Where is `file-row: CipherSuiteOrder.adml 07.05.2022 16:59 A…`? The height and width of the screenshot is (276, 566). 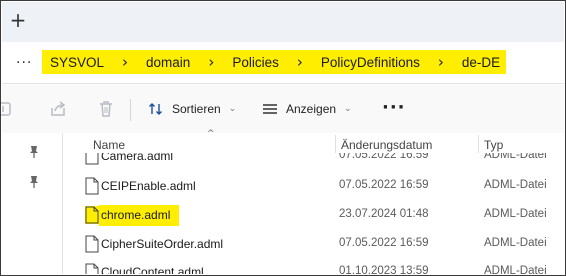 file-row: CipherSuiteOrder.adml 07.05.2022 16:59 A… is located at coordinates (313, 245).